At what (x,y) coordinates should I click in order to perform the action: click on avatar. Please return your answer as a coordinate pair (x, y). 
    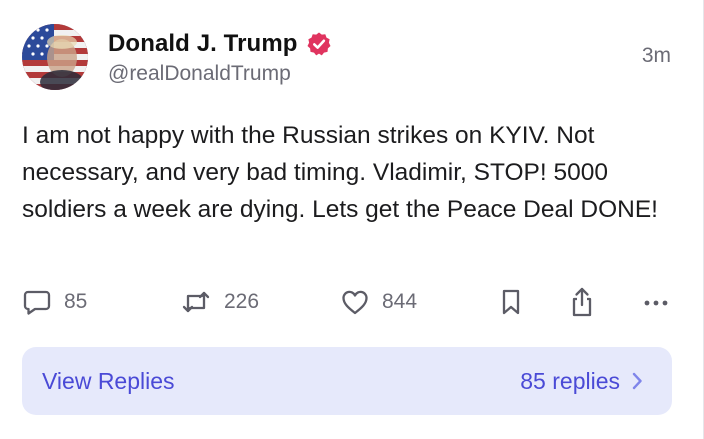
    Looking at the image, I should click on (55, 57).